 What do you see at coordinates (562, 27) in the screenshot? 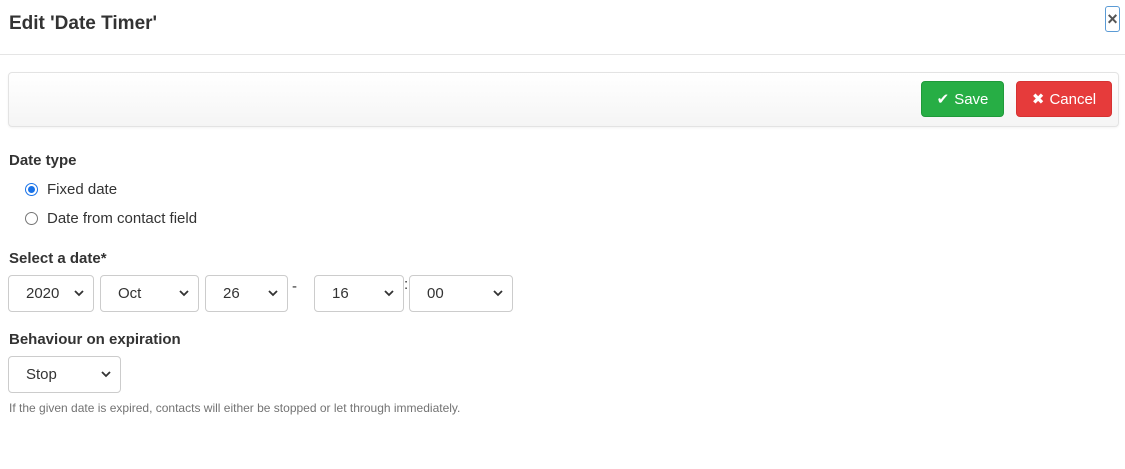
I see `modal-header: Edit 'Date Timer' ×` at bounding box center [562, 27].